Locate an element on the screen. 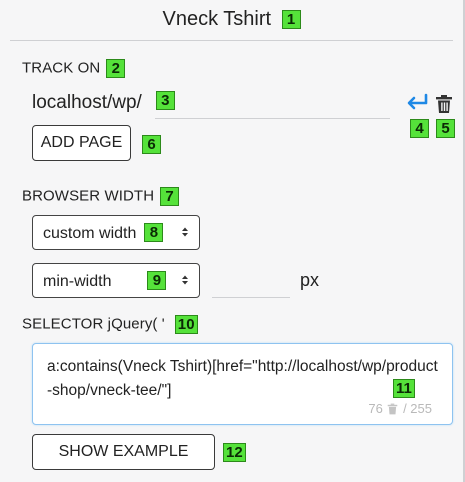 This screenshot has width=465, height=482. browser-width-text: BROWSER WIDTH is located at coordinates (88, 196).